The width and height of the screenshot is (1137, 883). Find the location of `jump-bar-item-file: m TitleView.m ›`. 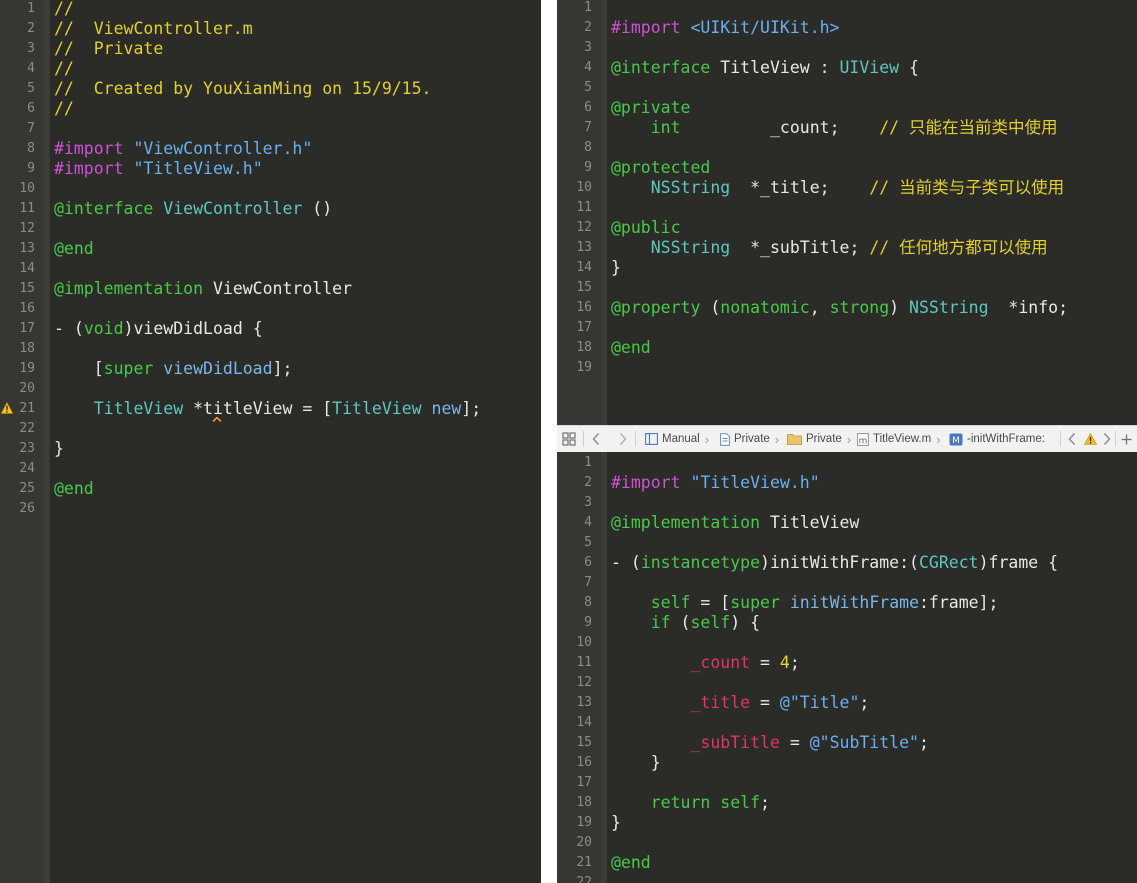

jump-bar-item-file: m TitleView.m › is located at coordinates (899, 439).